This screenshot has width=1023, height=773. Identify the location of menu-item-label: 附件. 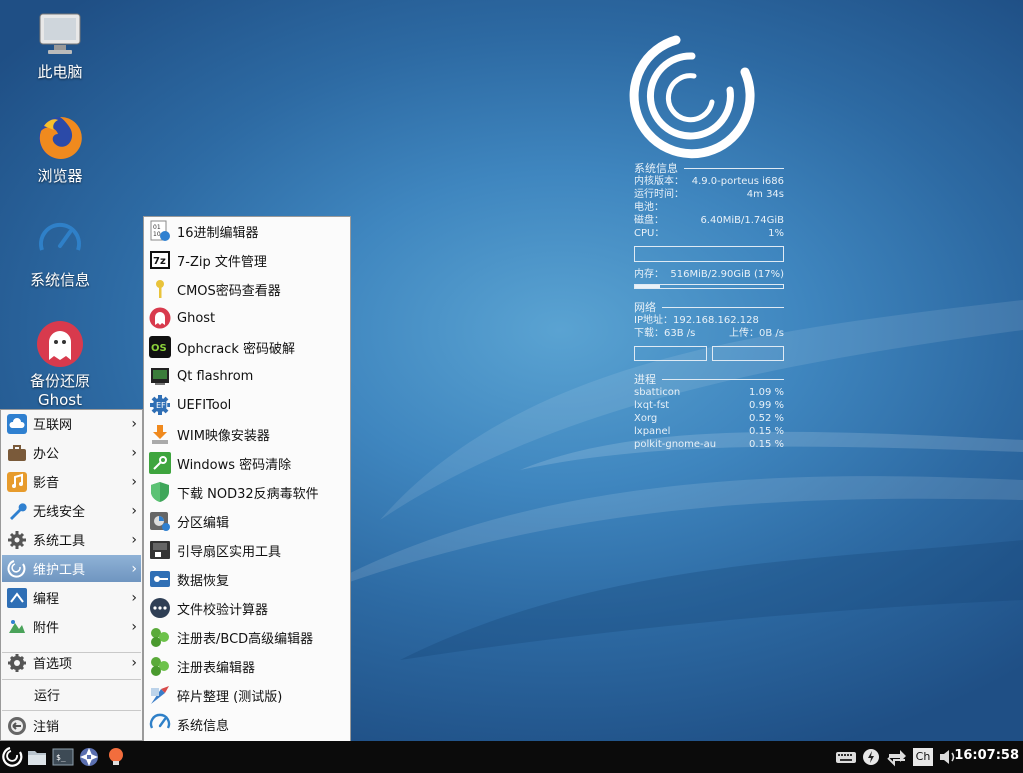
(46, 628).